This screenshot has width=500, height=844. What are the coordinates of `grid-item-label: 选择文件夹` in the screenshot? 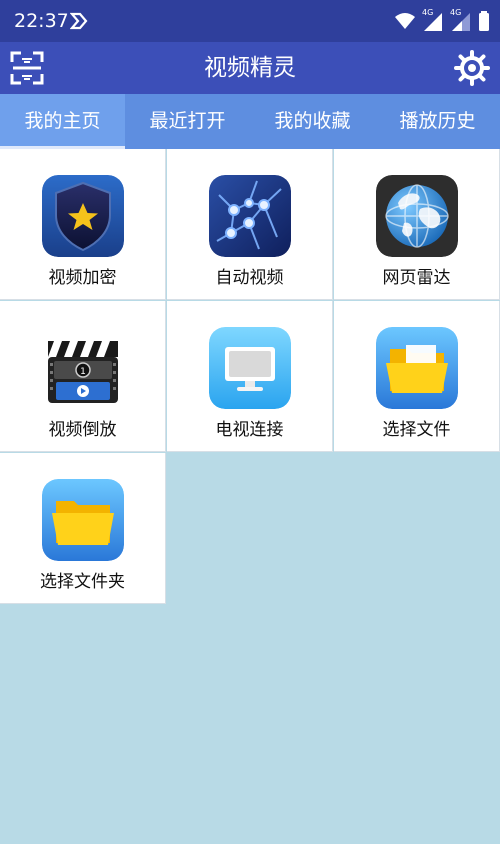 It's located at (82, 582).